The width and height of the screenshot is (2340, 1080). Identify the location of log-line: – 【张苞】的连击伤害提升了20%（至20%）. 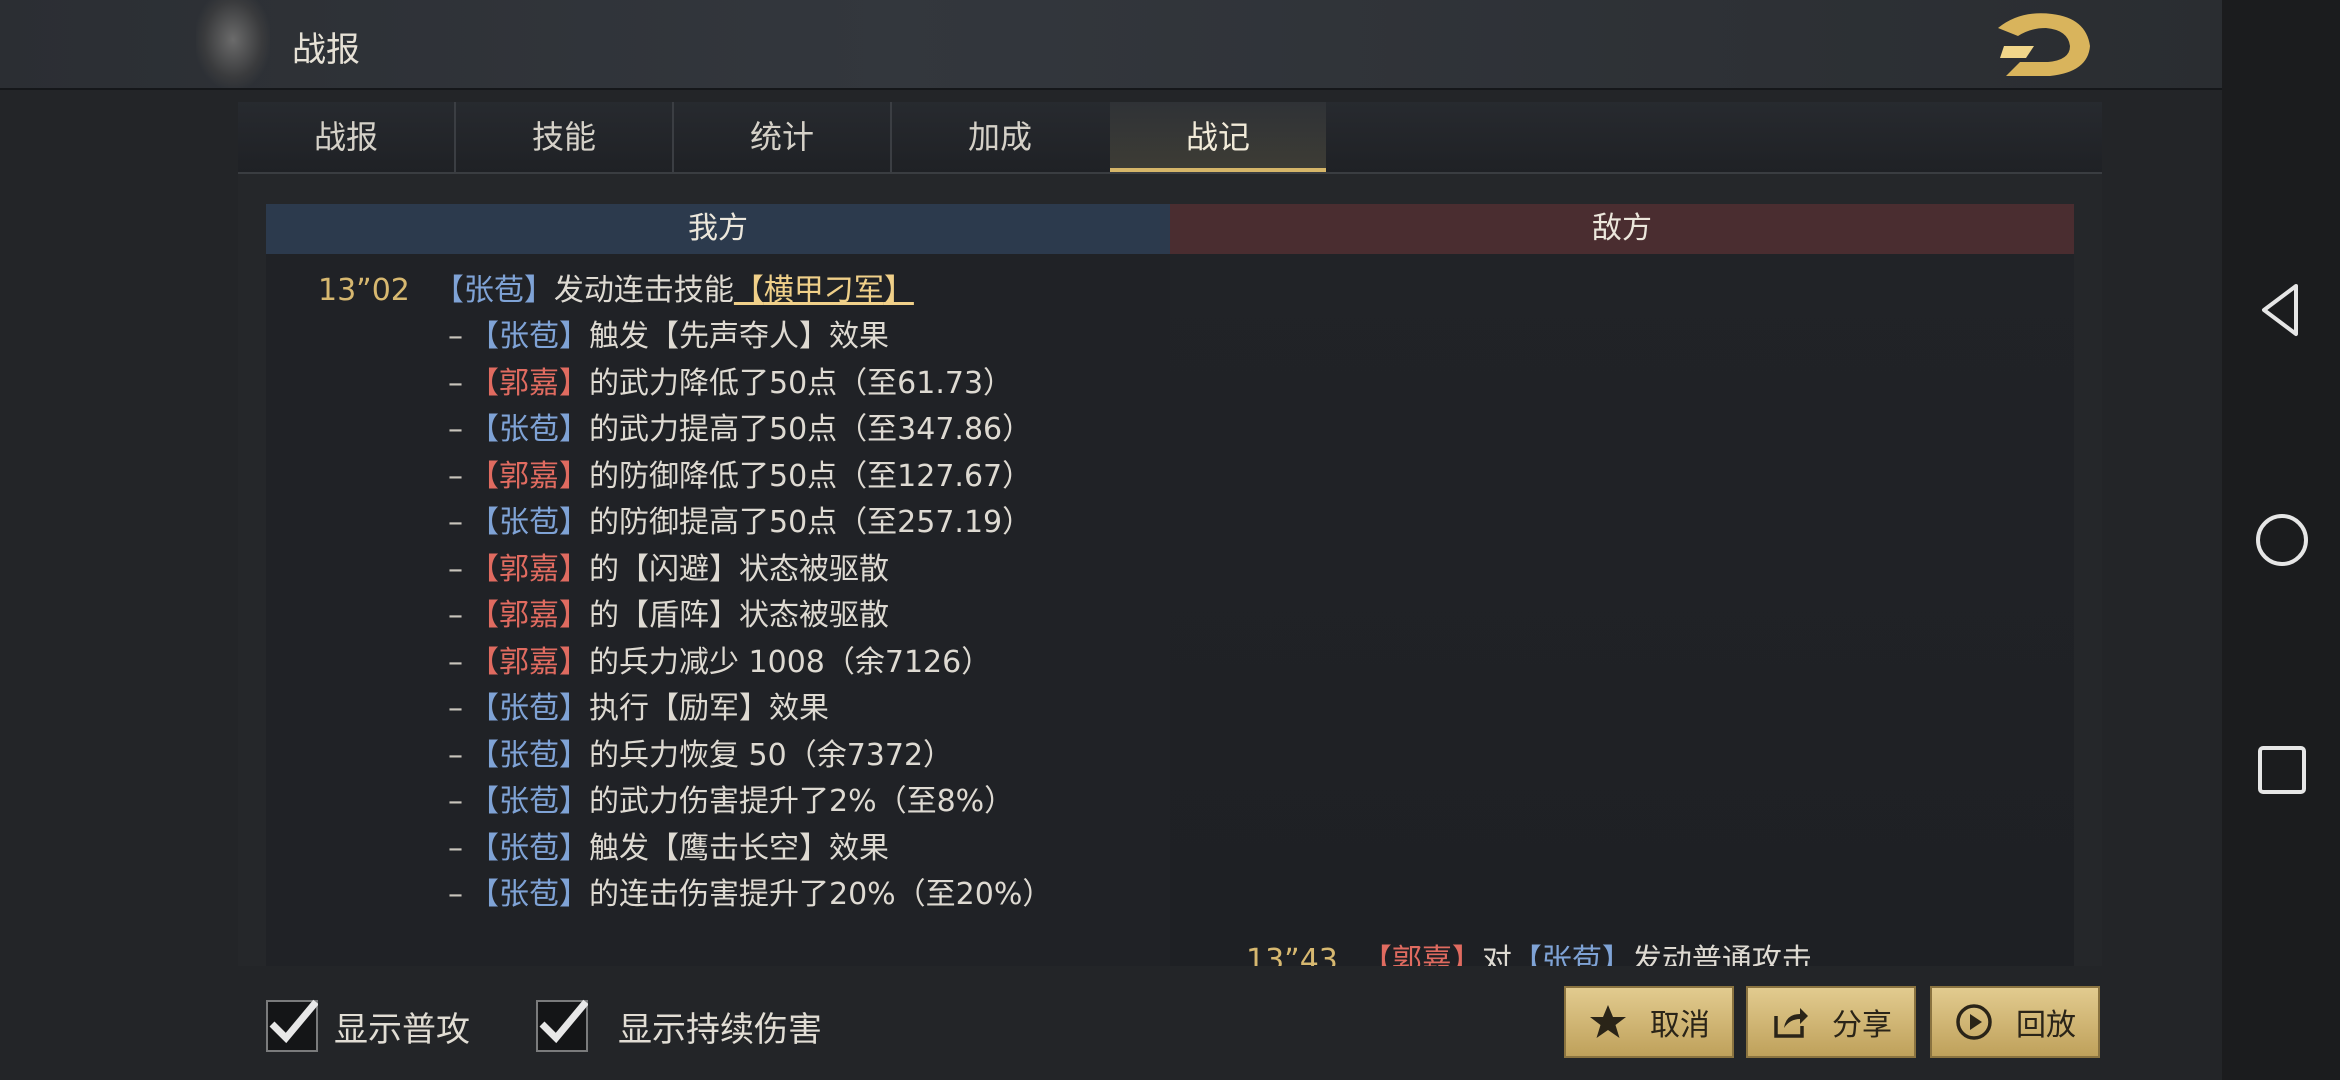
(750, 894).